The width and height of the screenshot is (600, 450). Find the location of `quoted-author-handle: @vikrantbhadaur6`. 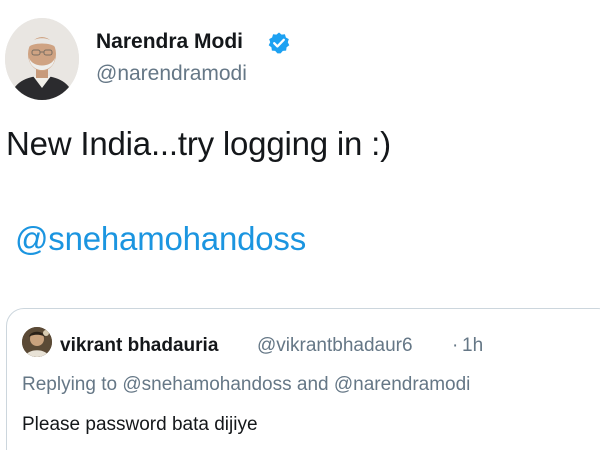

quoted-author-handle: @vikrantbhadaur6 is located at coordinates (335, 346).